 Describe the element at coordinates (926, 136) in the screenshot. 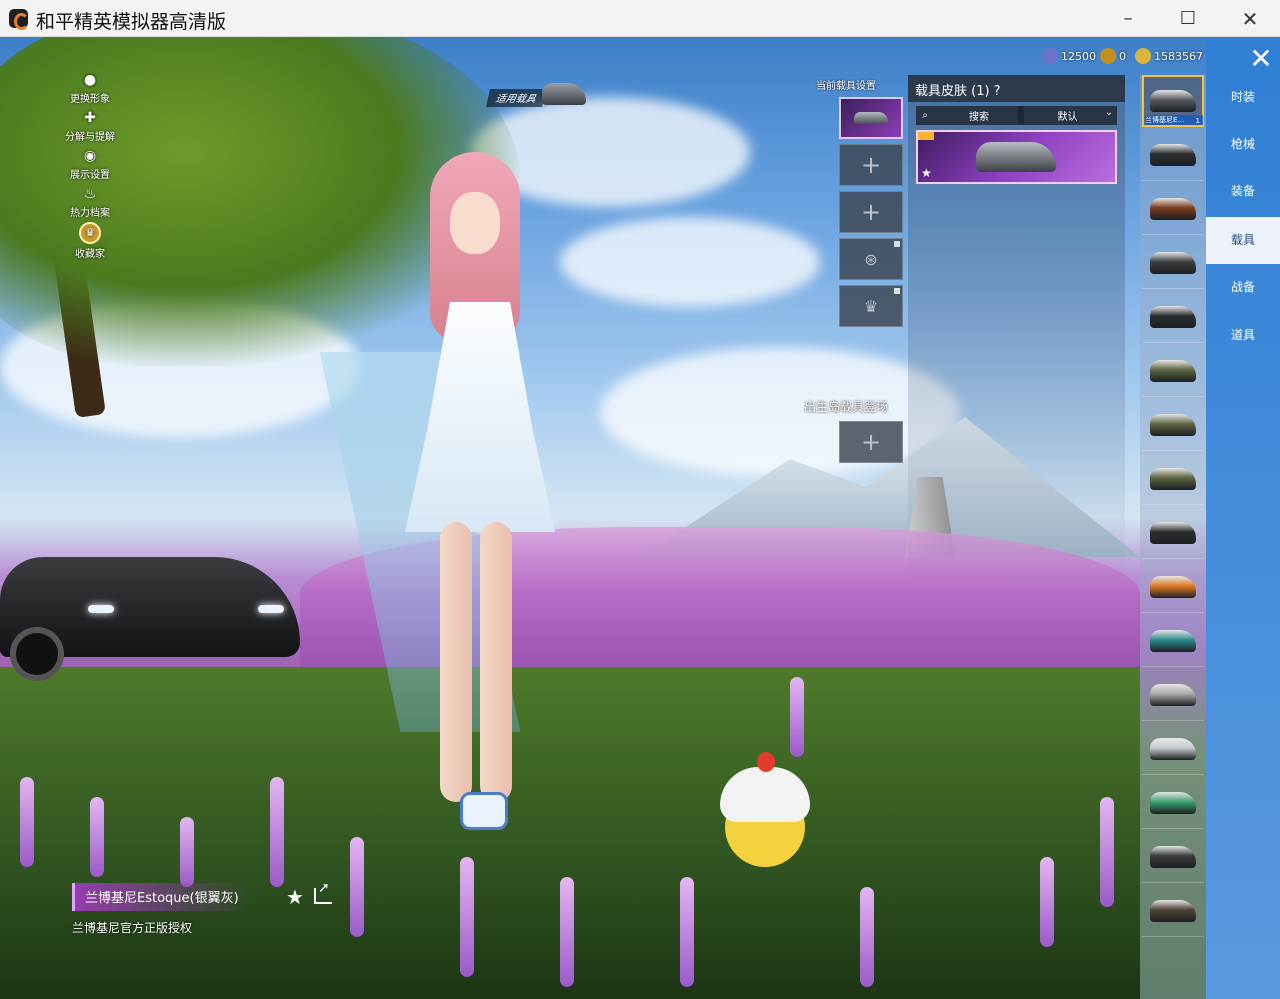

I see `rarity-tag-icon` at that location.